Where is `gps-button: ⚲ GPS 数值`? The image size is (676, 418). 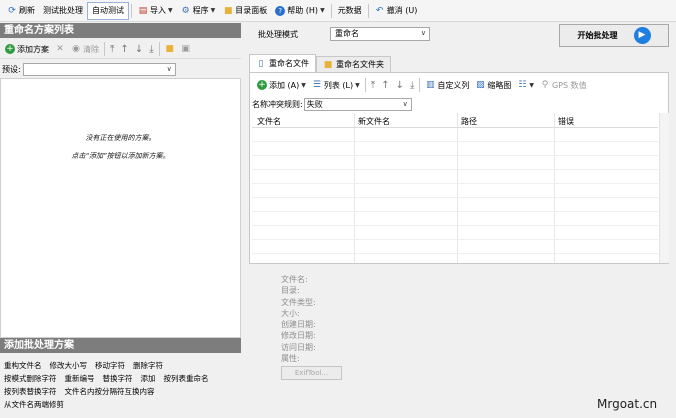
gps-button: ⚲ GPS 数值 is located at coordinates (563, 85).